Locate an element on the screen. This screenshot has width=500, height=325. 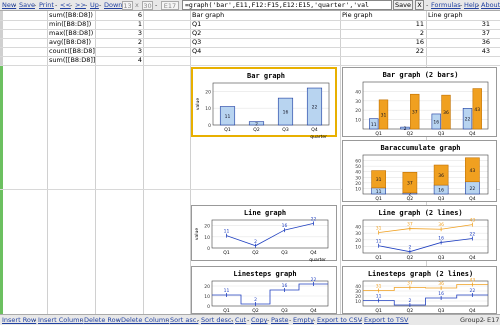
up-link: Up is located at coordinates (94, 5).